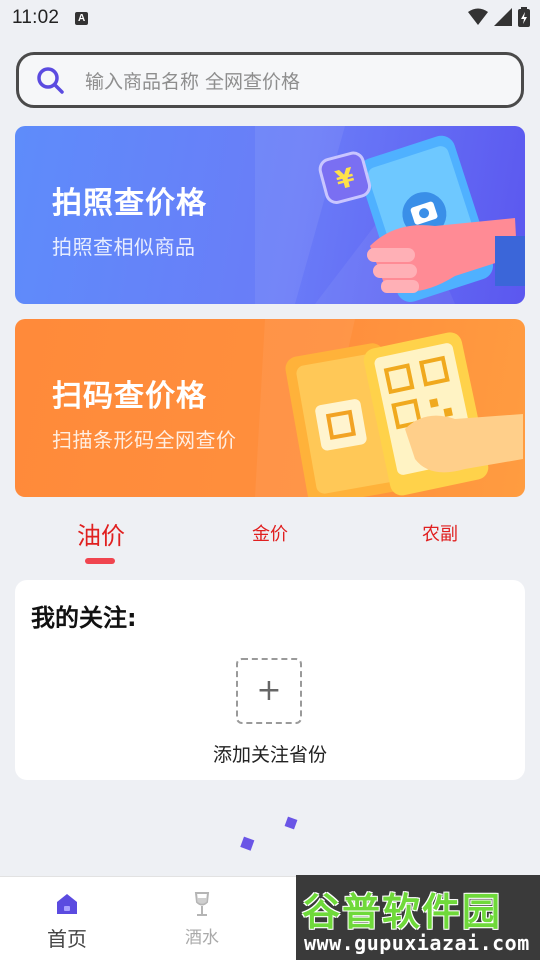 This screenshot has width=540, height=960. Describe the element at coordinates (124, 247) in the screenshot. I see `photo-banner-subtitle: 拍照查相似商品` at that location.